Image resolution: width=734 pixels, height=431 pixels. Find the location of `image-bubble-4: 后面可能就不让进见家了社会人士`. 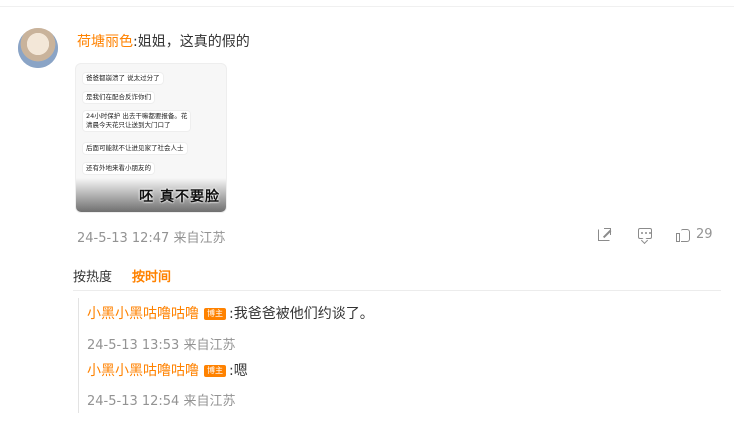

image-bubble-4: 后面可能就不让进见家了社会人士 is located at coordinates (135, 148).